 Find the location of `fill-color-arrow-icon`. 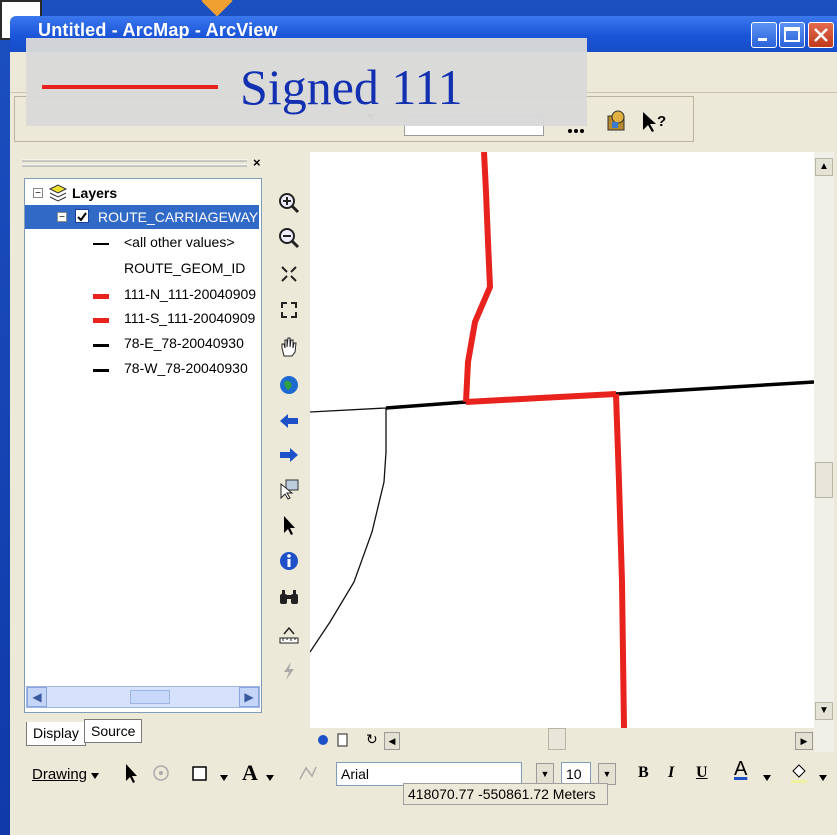

fill-color-arrow-icon is located at coordinates (823, 779).